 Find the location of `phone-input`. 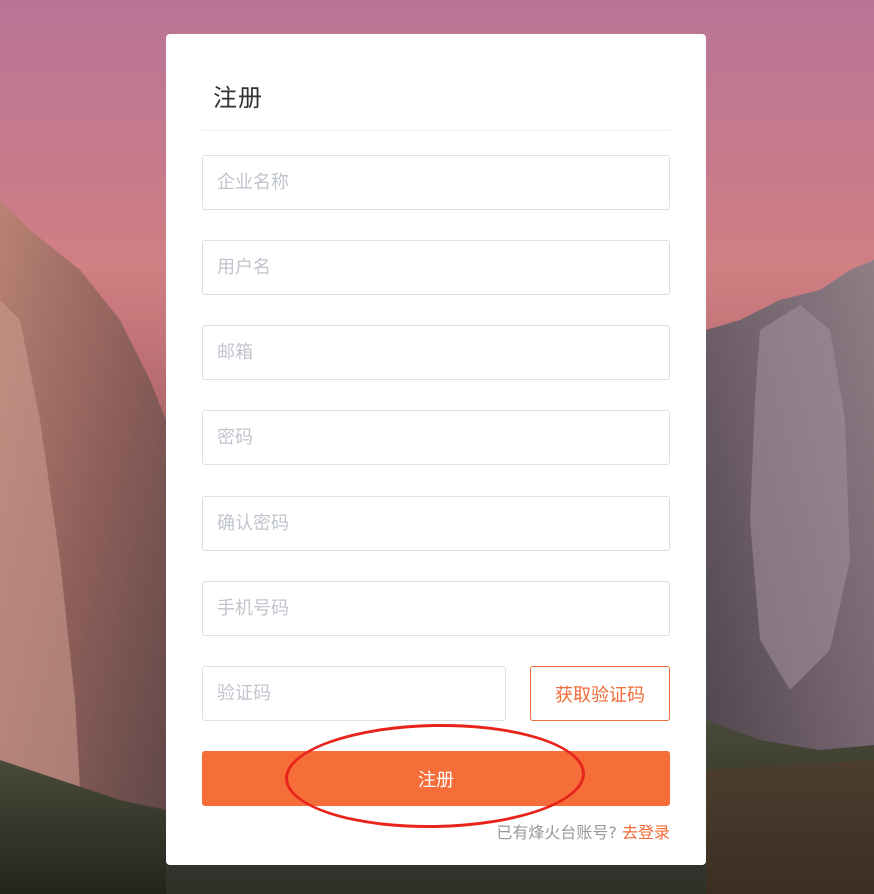

phone-input is located at coordinates (436, 608).